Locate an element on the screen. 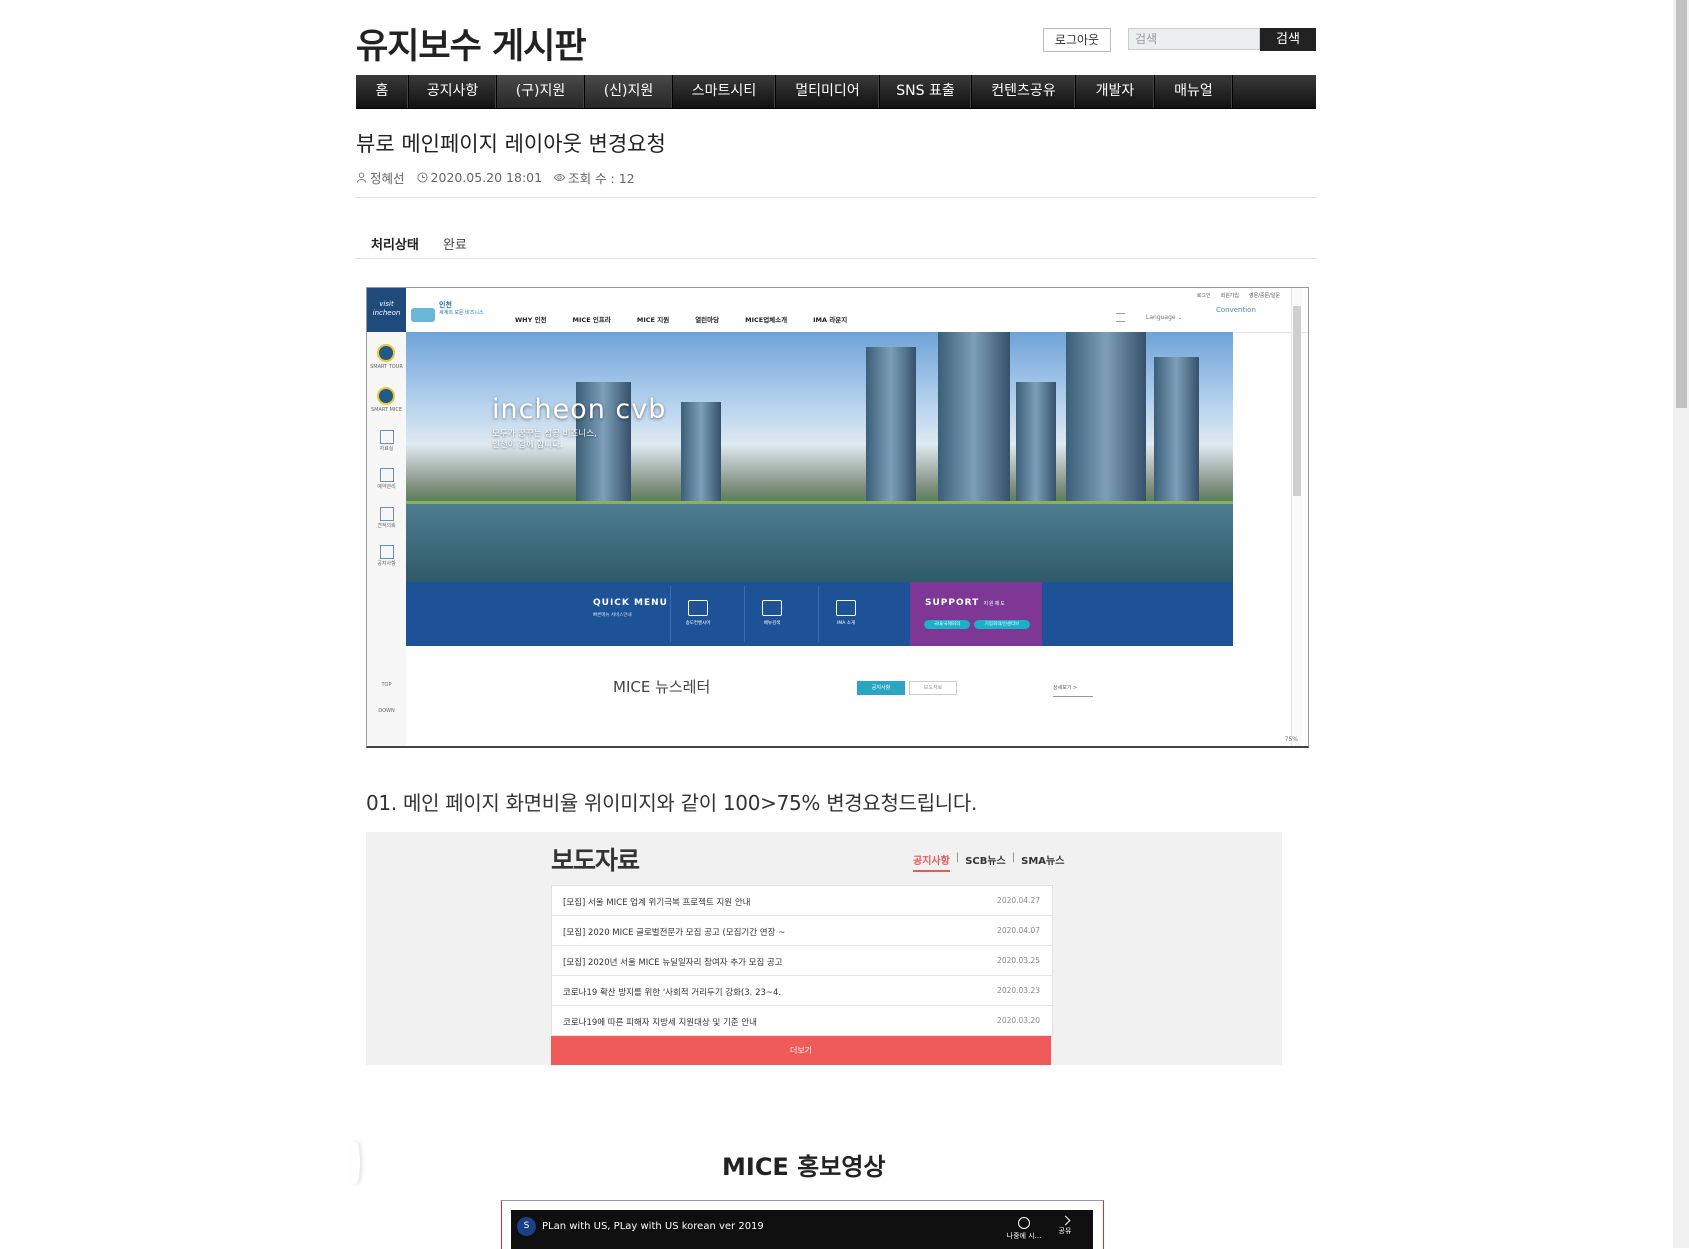 The height and width of the screenshot is (1249, 1689). quick-item-venue: 베뉴검색 is located at coordinates (772, 613).